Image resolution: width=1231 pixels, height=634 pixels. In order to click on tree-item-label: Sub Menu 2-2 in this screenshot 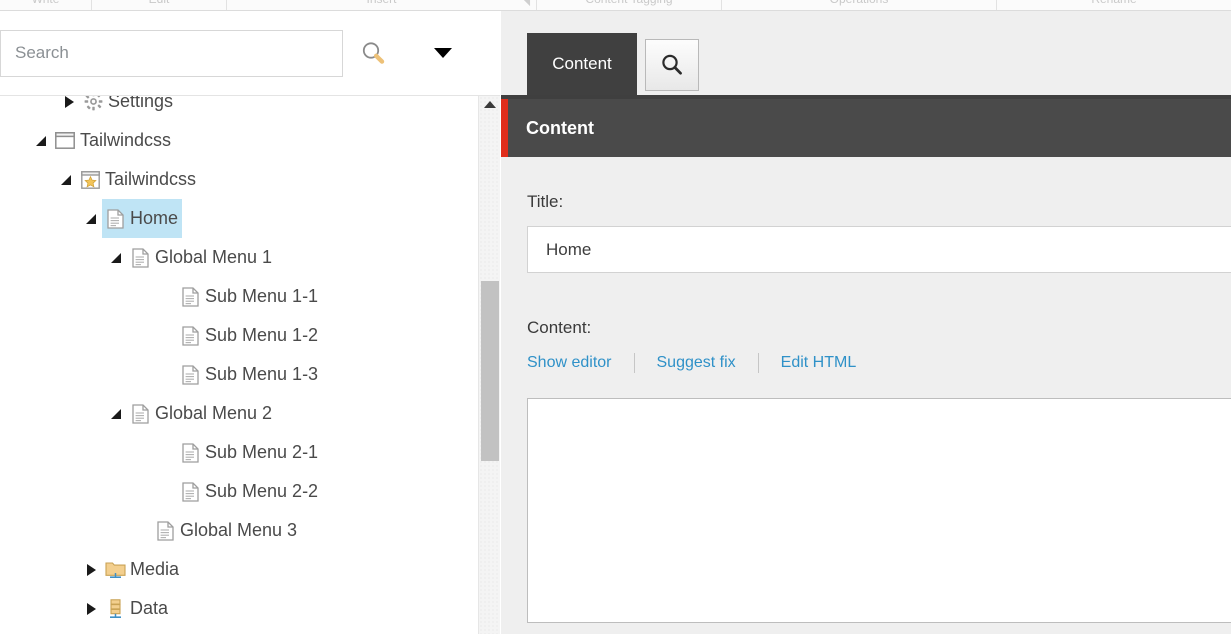, I will do `click(262, 491)`.